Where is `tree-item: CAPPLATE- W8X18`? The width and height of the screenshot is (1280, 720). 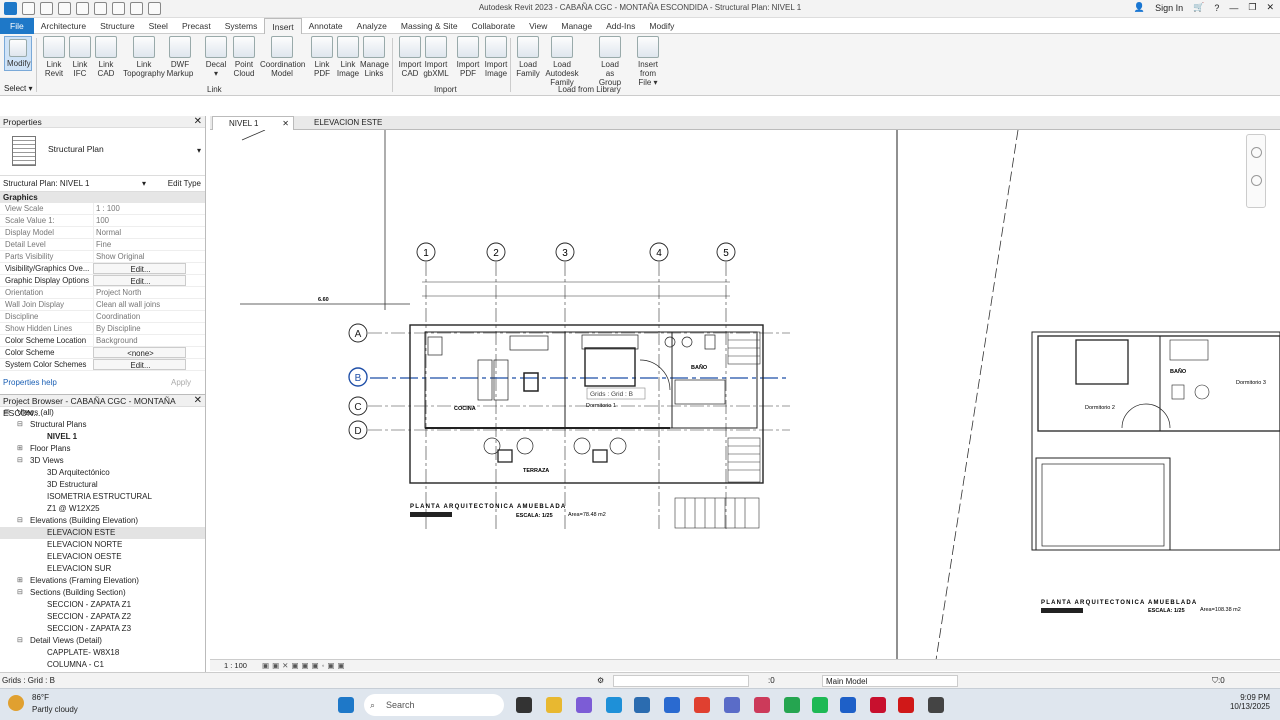 tree-item: CAPPLATE- W8X18 is located at coordinates (102, 653).